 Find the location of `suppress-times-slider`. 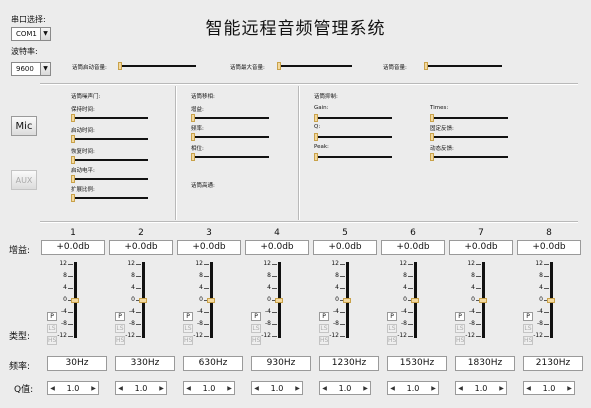

suppress-times-slider is located at coordinates (469, 118).